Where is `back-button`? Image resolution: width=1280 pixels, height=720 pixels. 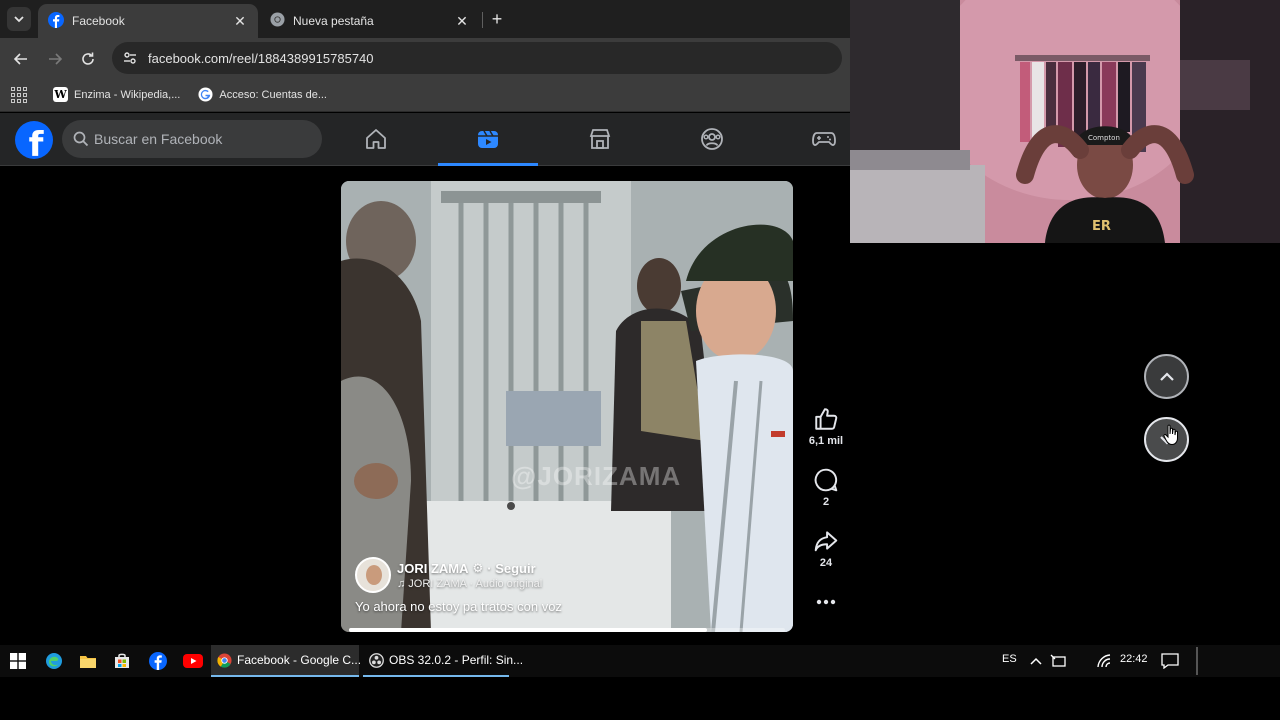
back-button is located at coordinates (21, 59).